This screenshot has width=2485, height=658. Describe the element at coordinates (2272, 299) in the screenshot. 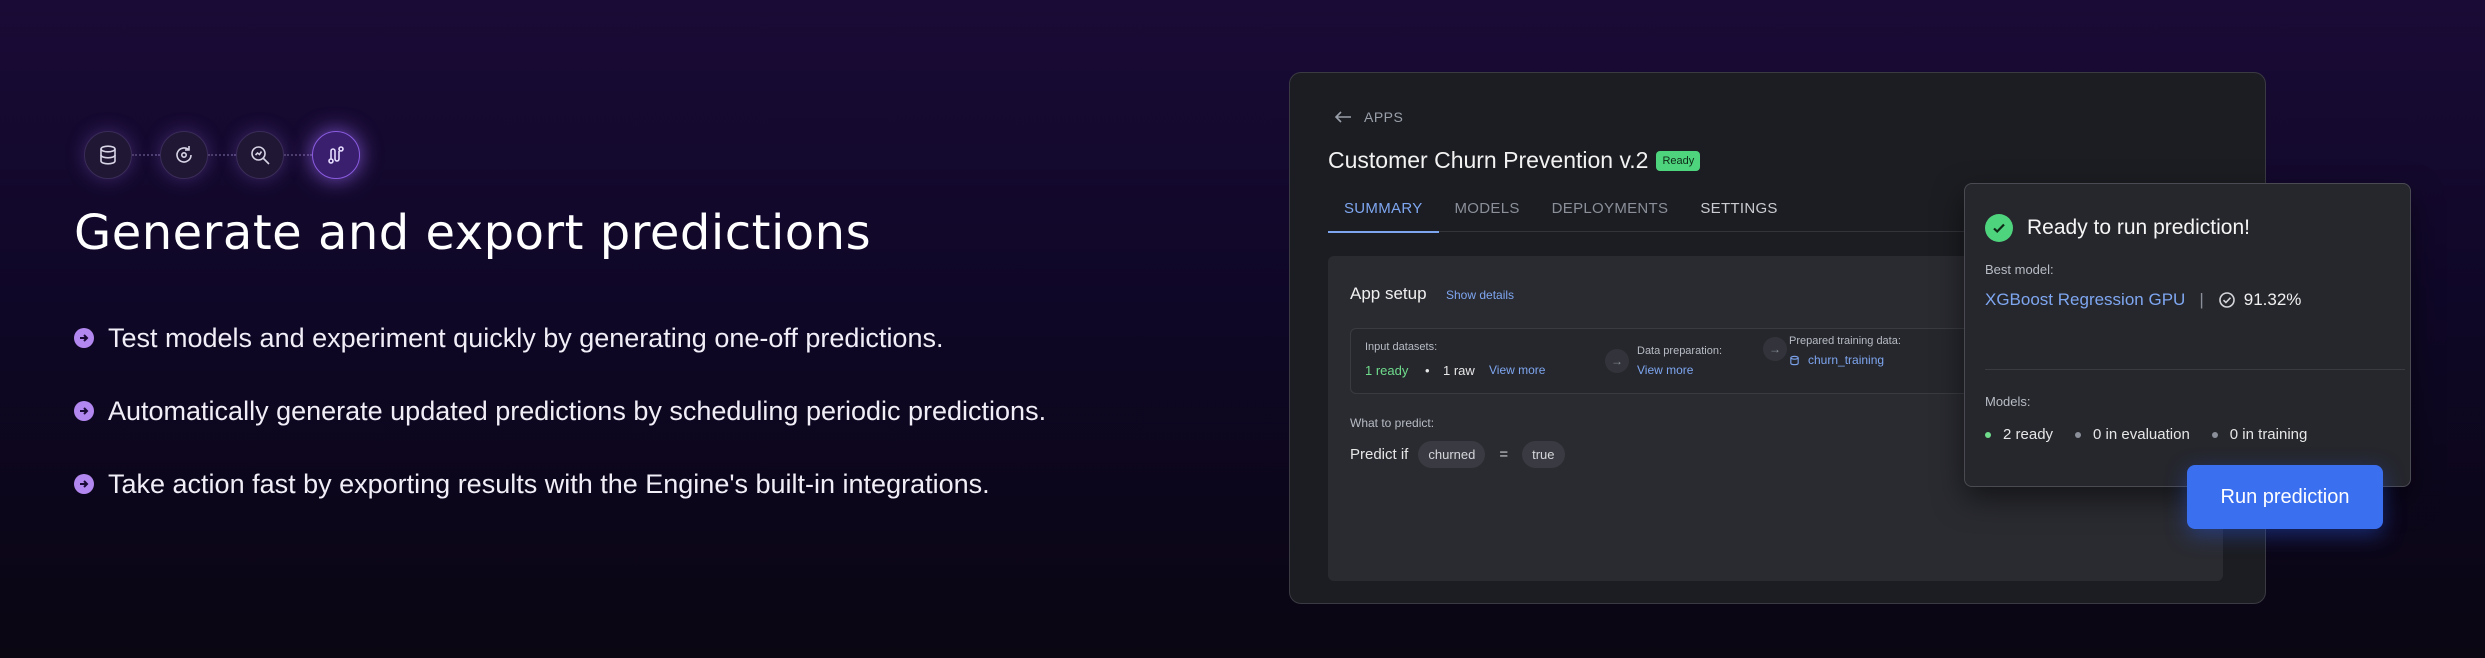

I see `model-score: 91.32%` at that location.